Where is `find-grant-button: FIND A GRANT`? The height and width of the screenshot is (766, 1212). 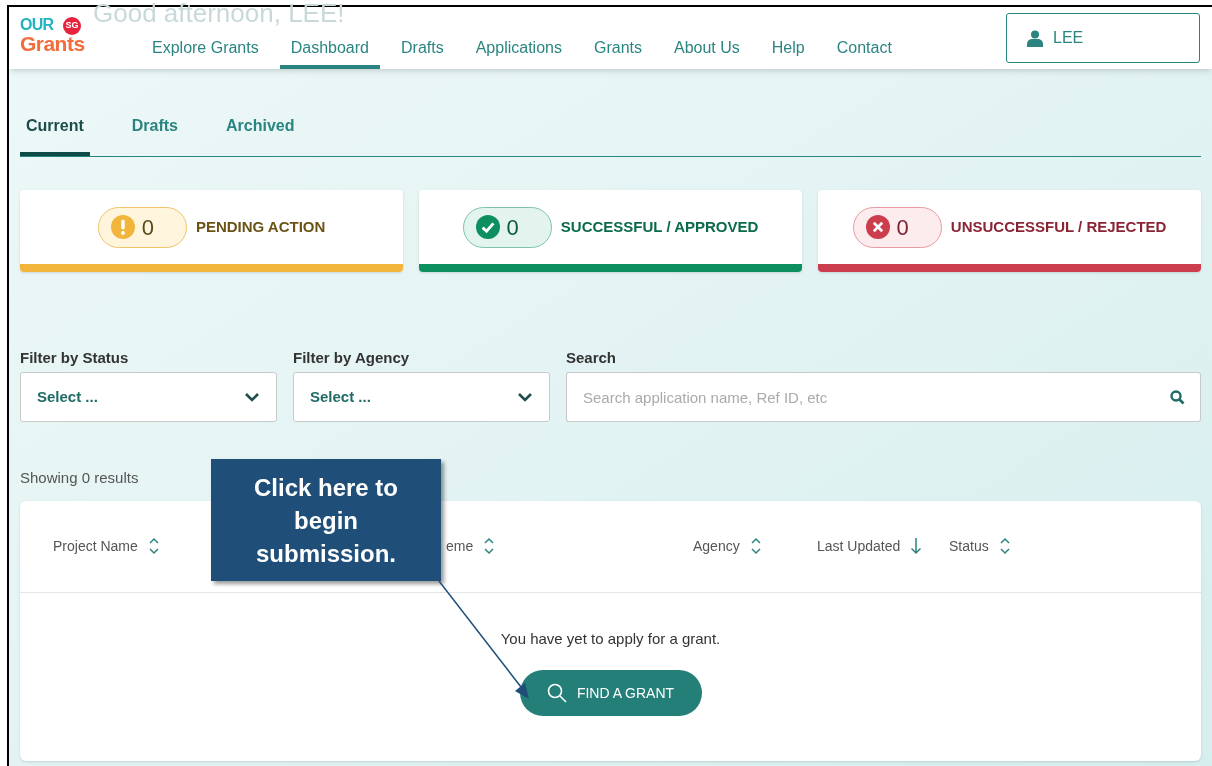 find-grant-button: FIND A GRANT is located at coordinates (610, 693).